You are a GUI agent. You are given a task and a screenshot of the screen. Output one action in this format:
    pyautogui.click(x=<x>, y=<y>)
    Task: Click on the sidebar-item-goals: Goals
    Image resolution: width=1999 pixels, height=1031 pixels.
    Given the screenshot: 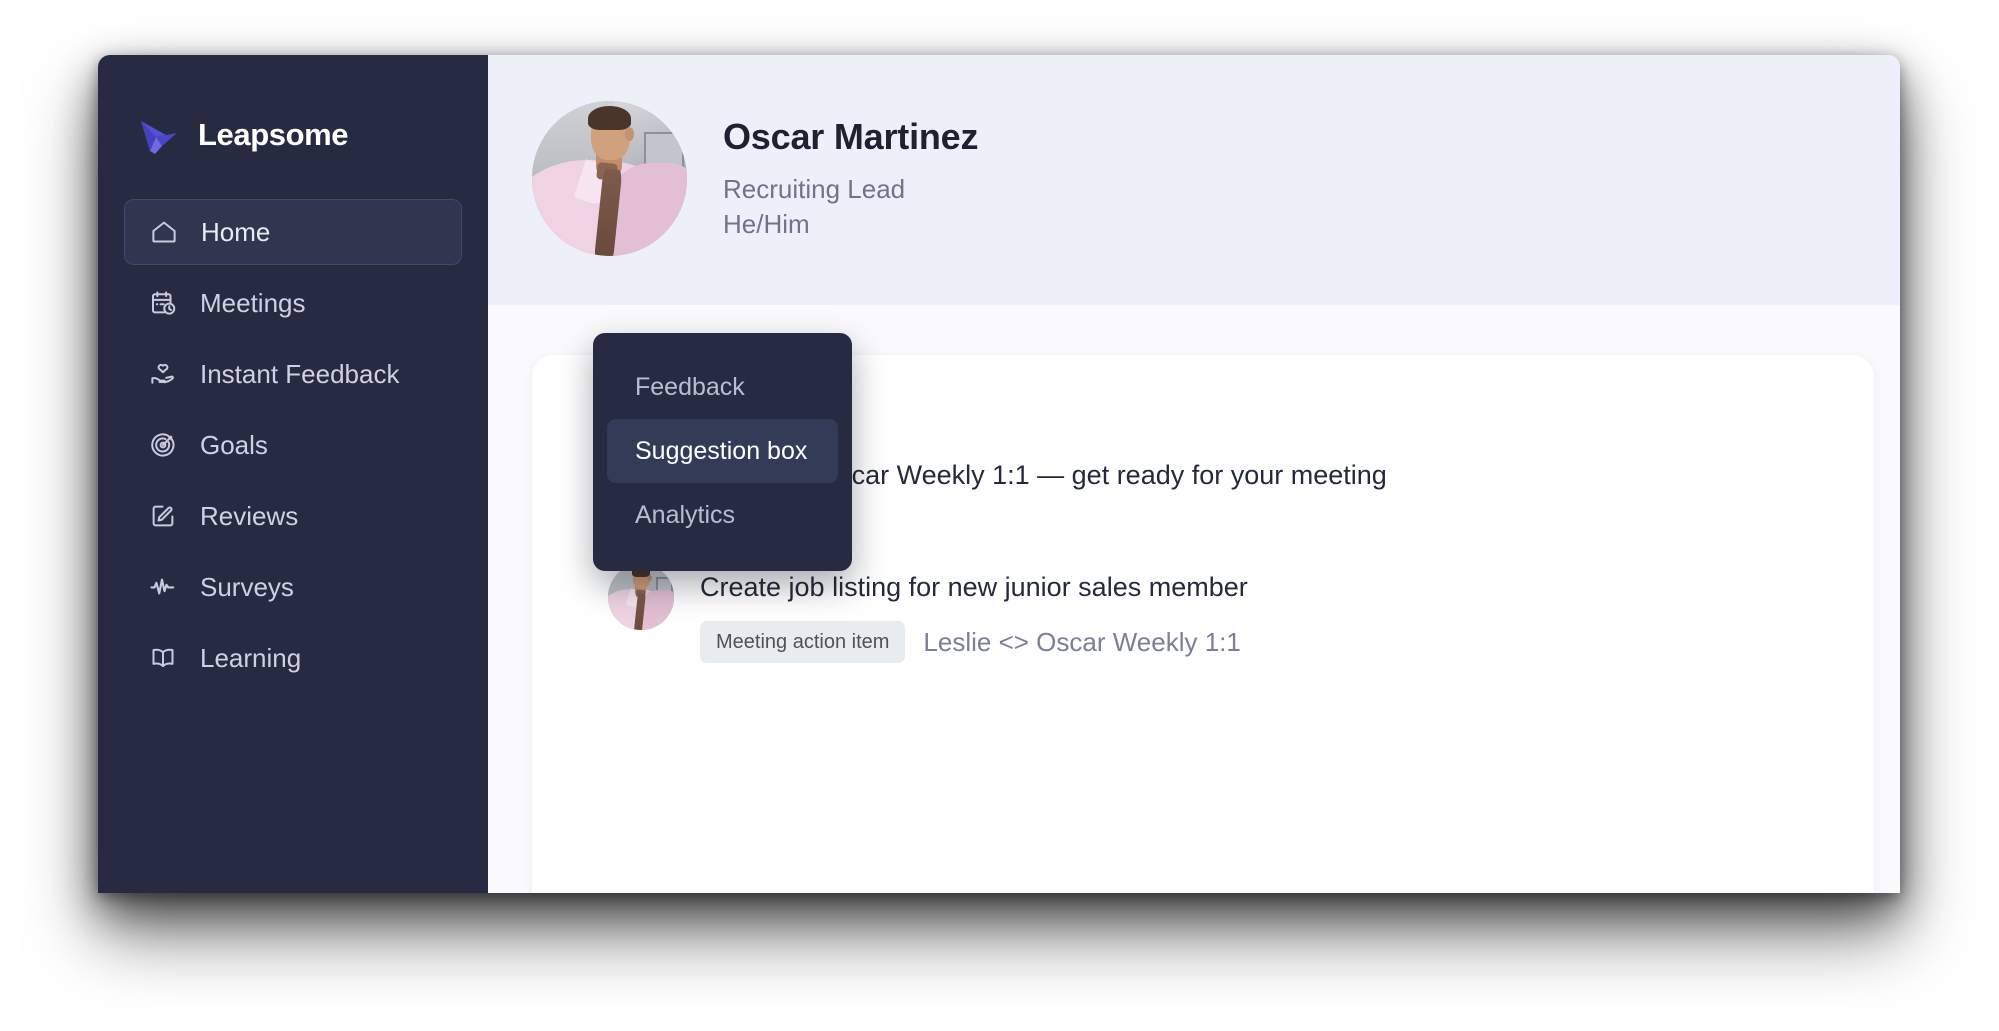 What is the action you would take?
    pyautogui.click(x=293, y=445)
    